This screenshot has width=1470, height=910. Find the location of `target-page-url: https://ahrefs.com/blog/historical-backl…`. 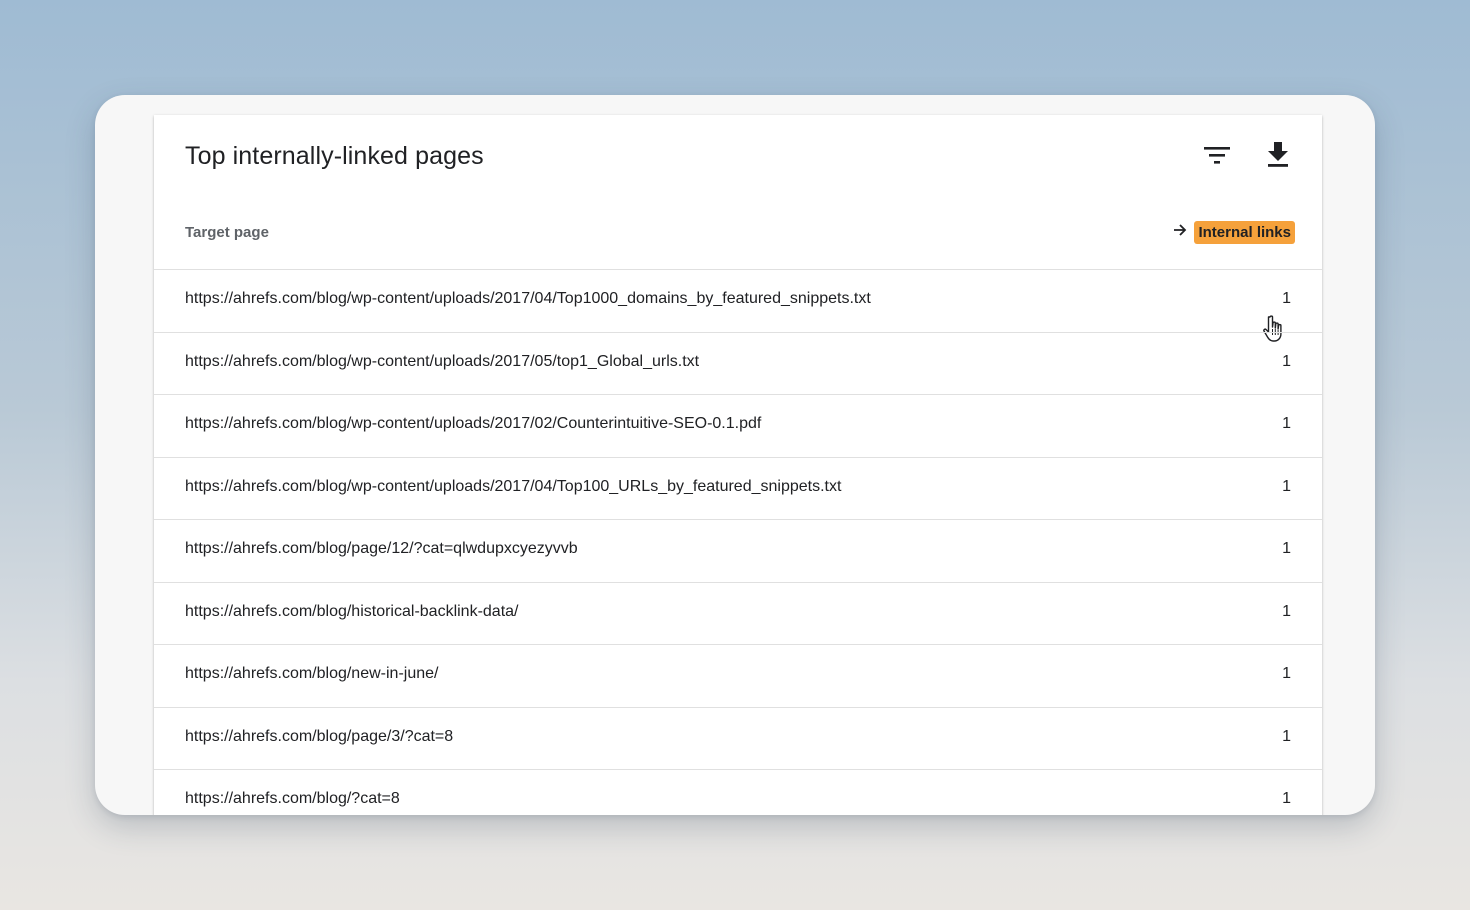

target-page-url: https://ahrefs.com/blog/historical-backl… is located at coordinates (351, 612).